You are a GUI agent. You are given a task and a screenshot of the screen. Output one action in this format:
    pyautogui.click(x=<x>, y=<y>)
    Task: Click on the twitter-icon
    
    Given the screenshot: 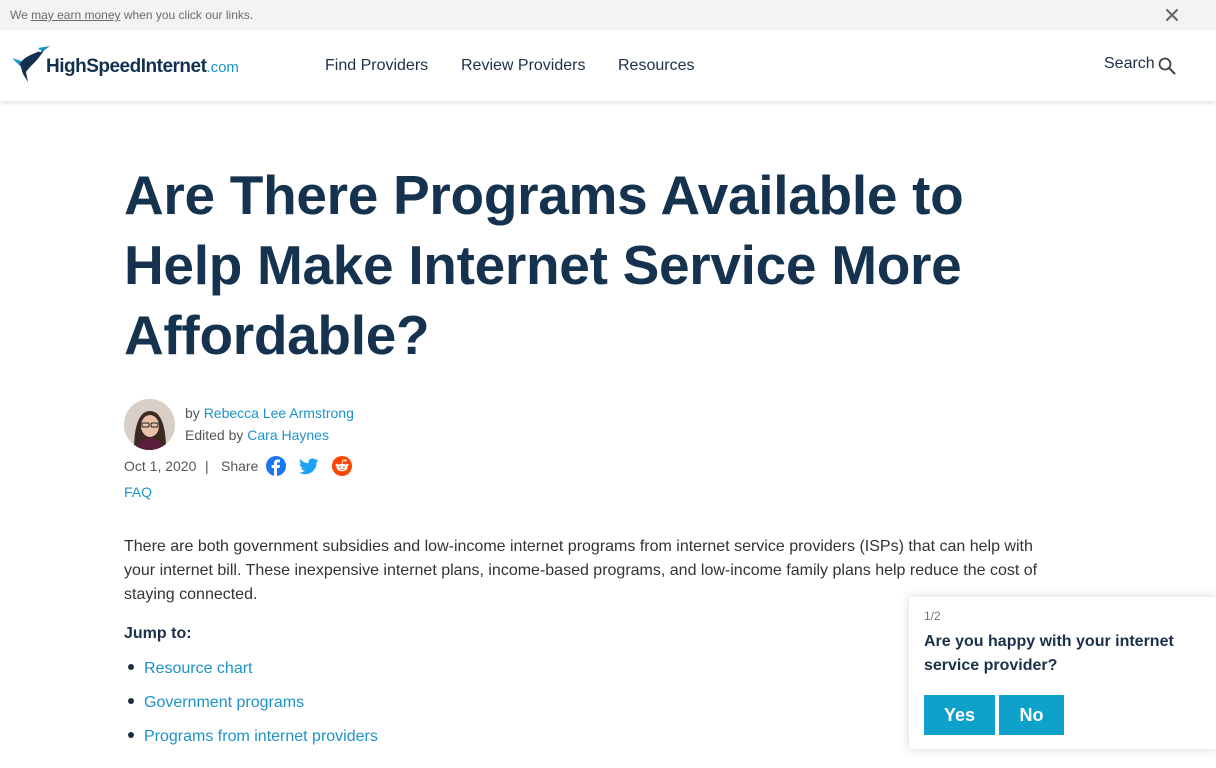 What is the action you would take?
    pyautogui.click(x=309, y=466)
    